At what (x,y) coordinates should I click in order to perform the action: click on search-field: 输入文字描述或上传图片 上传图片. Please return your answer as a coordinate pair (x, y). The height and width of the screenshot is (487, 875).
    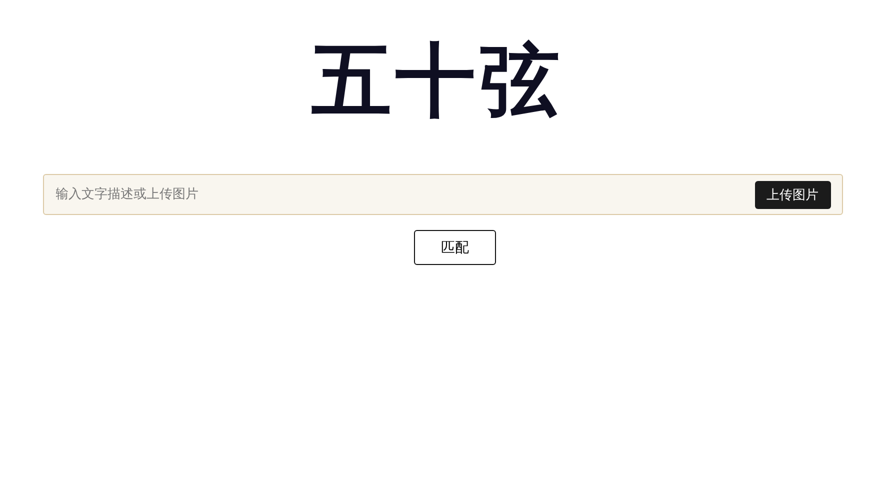
    Looking at the image, I should click on (442, 194).